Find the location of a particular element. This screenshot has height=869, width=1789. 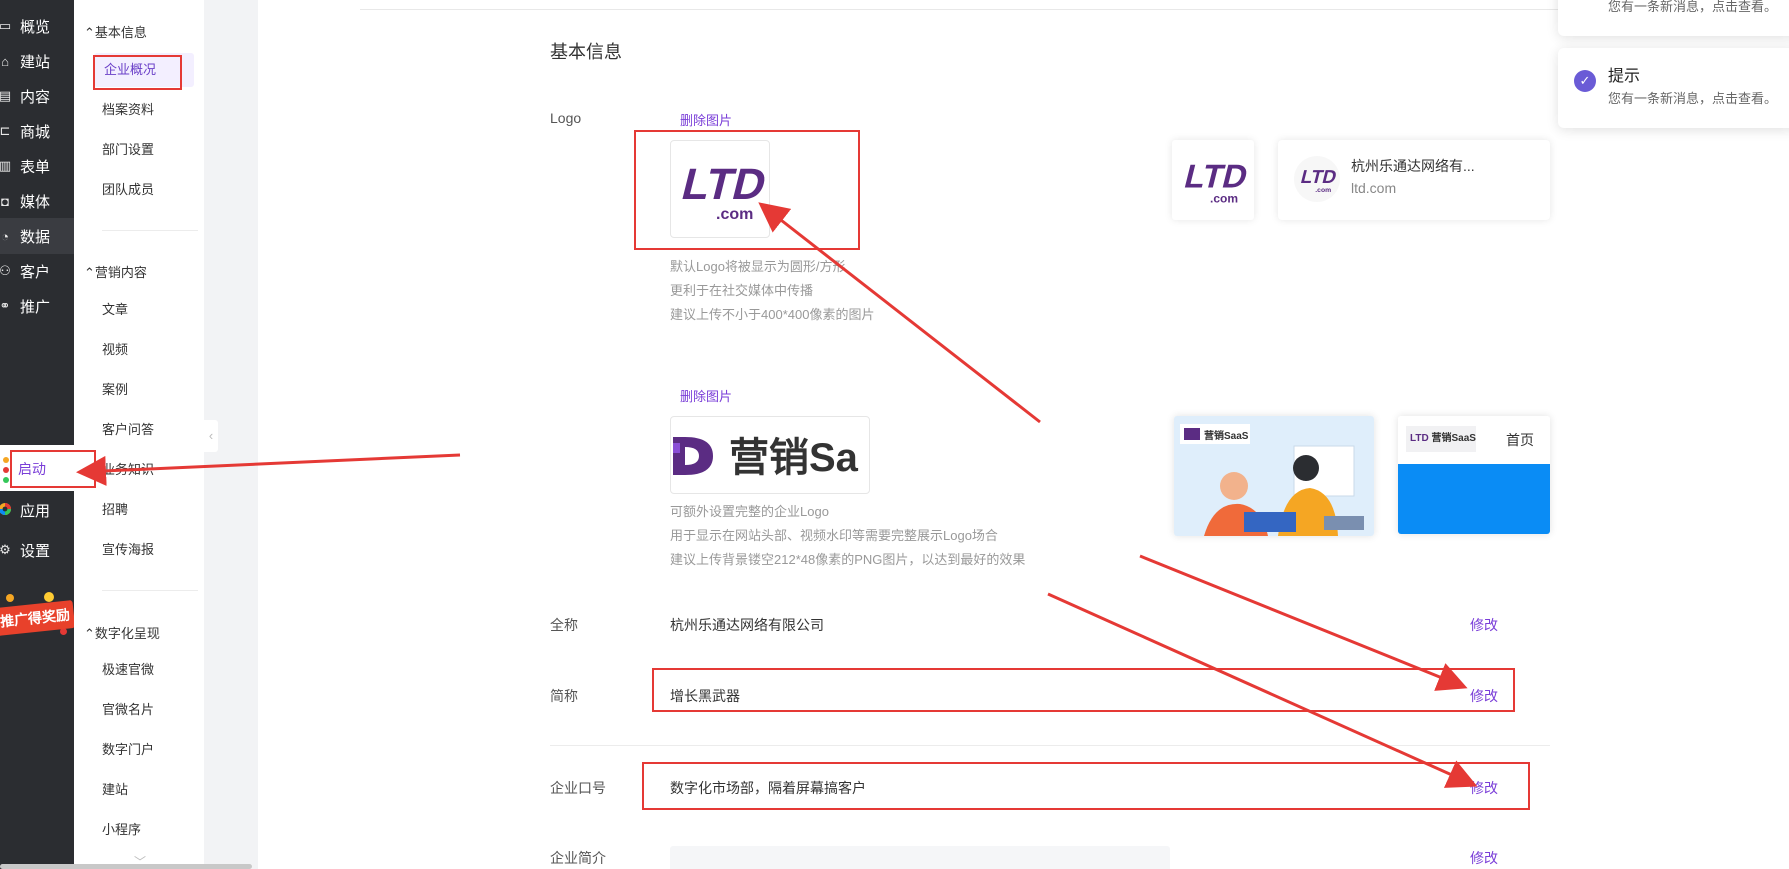

nav-item-form: ▥ 表单 is located at coordinates (37, 166).